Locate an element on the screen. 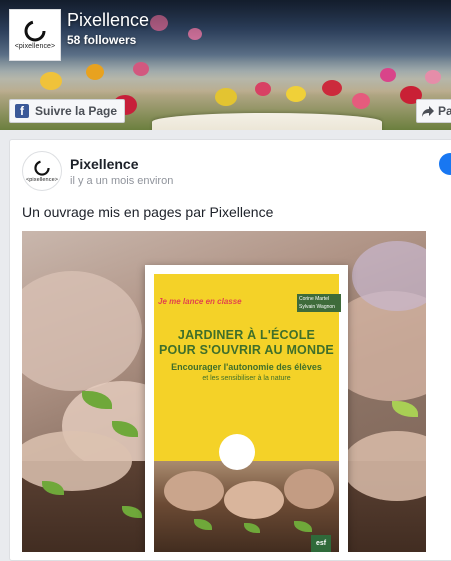 The image size is (451, 561). share-label: Pa is located at coordinates (444, 111).